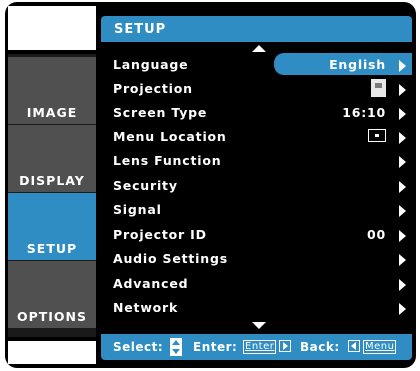 The image size is (420, 371). What do you see at coordinates (176, 347) in the screenshot?
I see `up-down-key-icon` at bounding box center [176, 347].